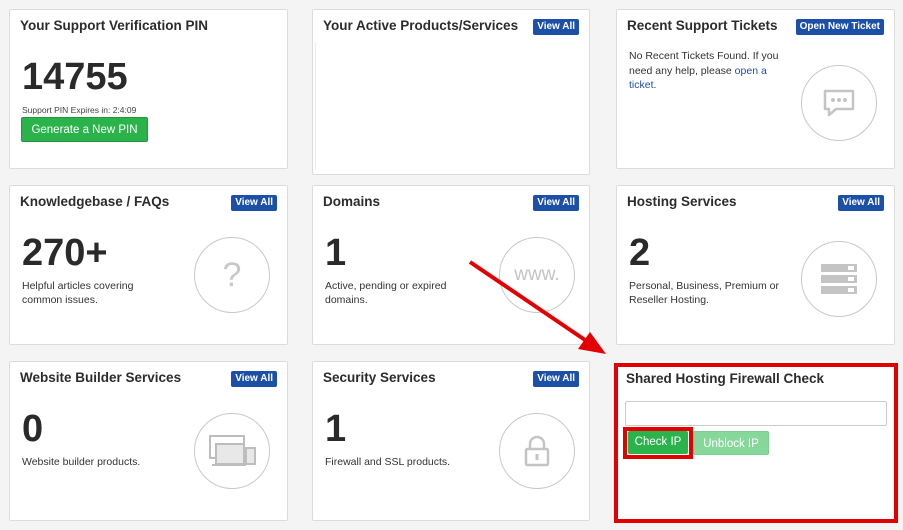  What do you see at coordinates (702, 25) in the screenshot?
I see `tickets-card-title: Recent Support Tickets` at bounding box center [702, 25].